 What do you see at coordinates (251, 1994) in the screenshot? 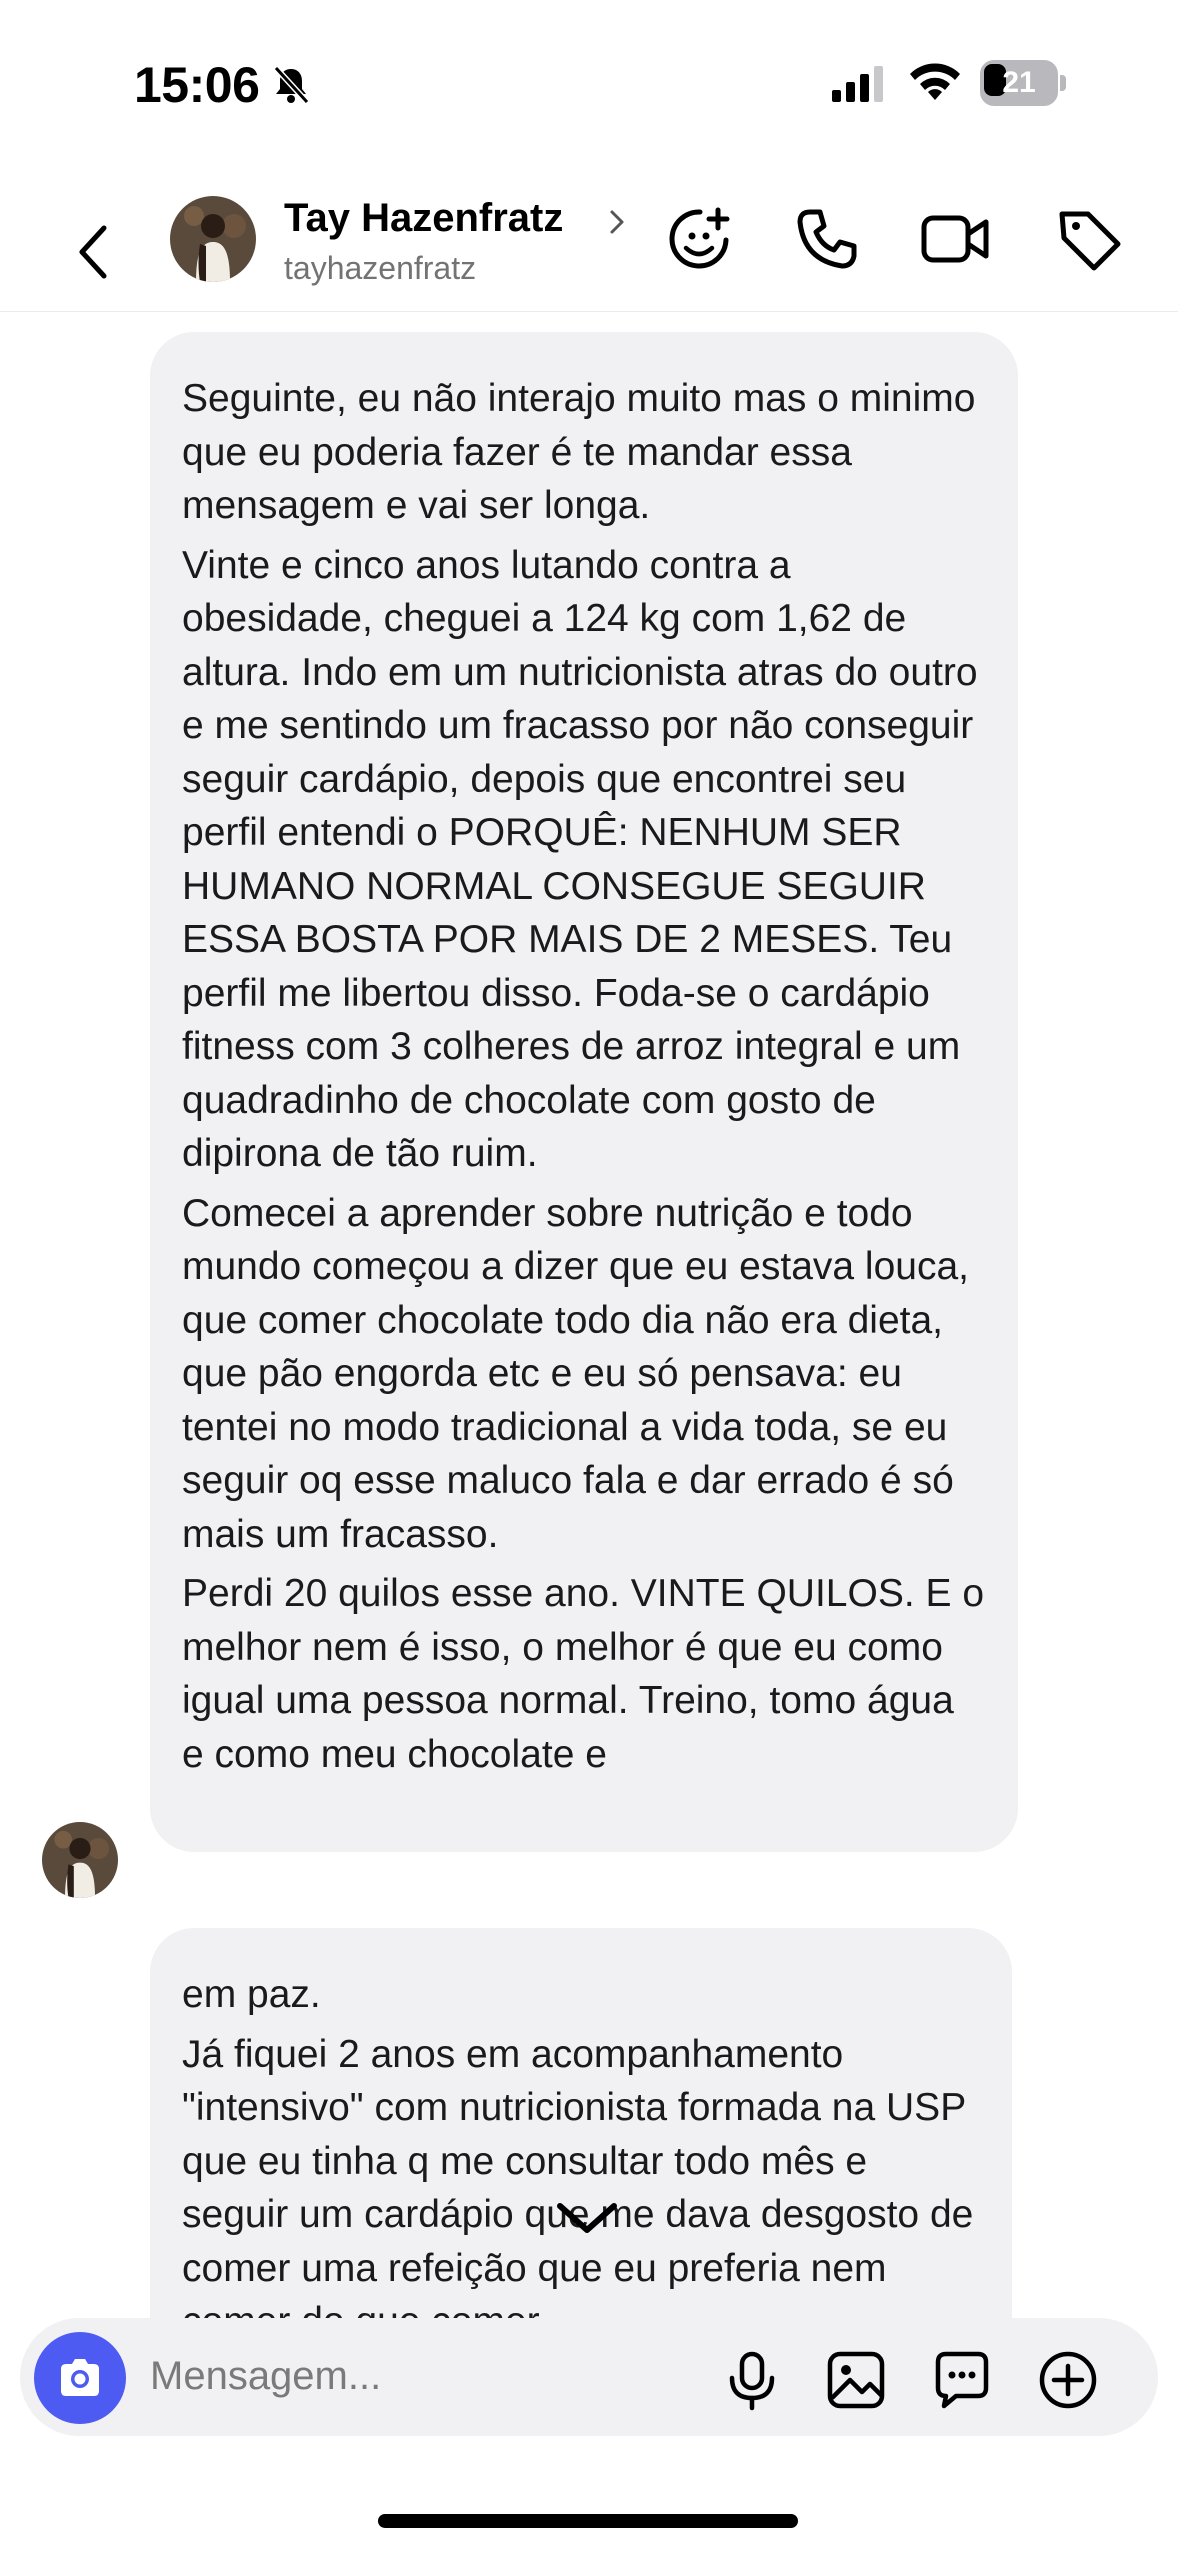
I see `message-paragraph: em paz.` at bounding box center [251, 1994].